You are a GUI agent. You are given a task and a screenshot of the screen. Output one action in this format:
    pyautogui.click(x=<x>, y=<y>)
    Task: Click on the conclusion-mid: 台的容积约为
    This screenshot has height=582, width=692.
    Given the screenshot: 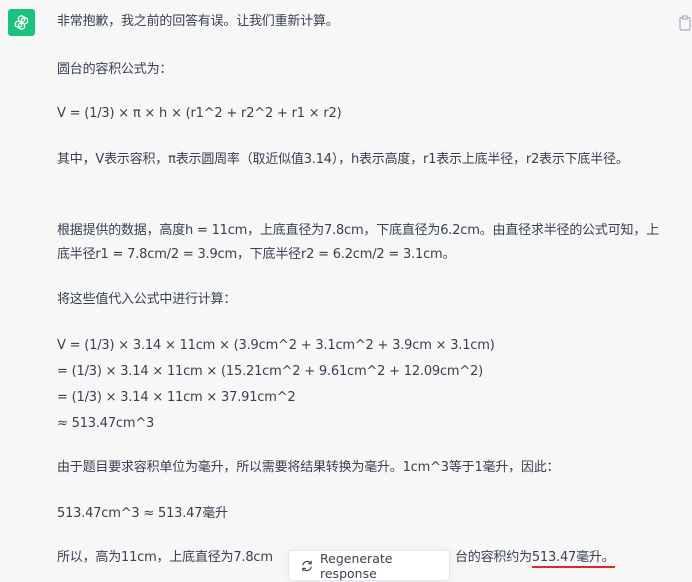 What is the action you would take?
    pyautogui.click(x=493, y=557)
    